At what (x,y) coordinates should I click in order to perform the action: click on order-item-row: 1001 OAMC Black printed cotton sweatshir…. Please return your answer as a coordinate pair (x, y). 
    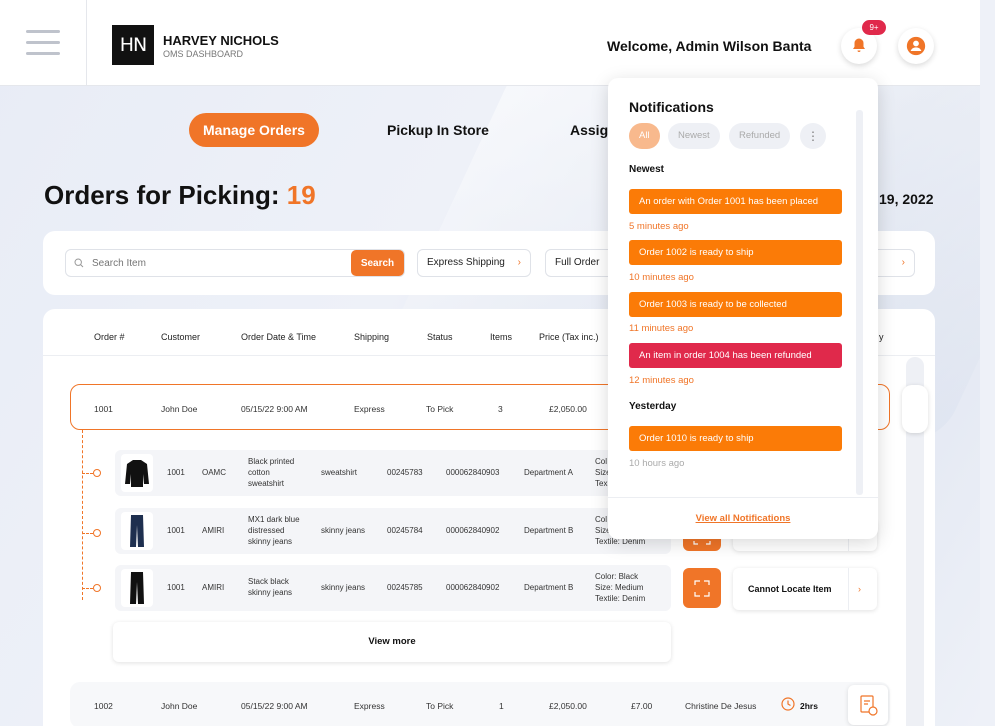
    Looking at the image, I should click on (393, 473).